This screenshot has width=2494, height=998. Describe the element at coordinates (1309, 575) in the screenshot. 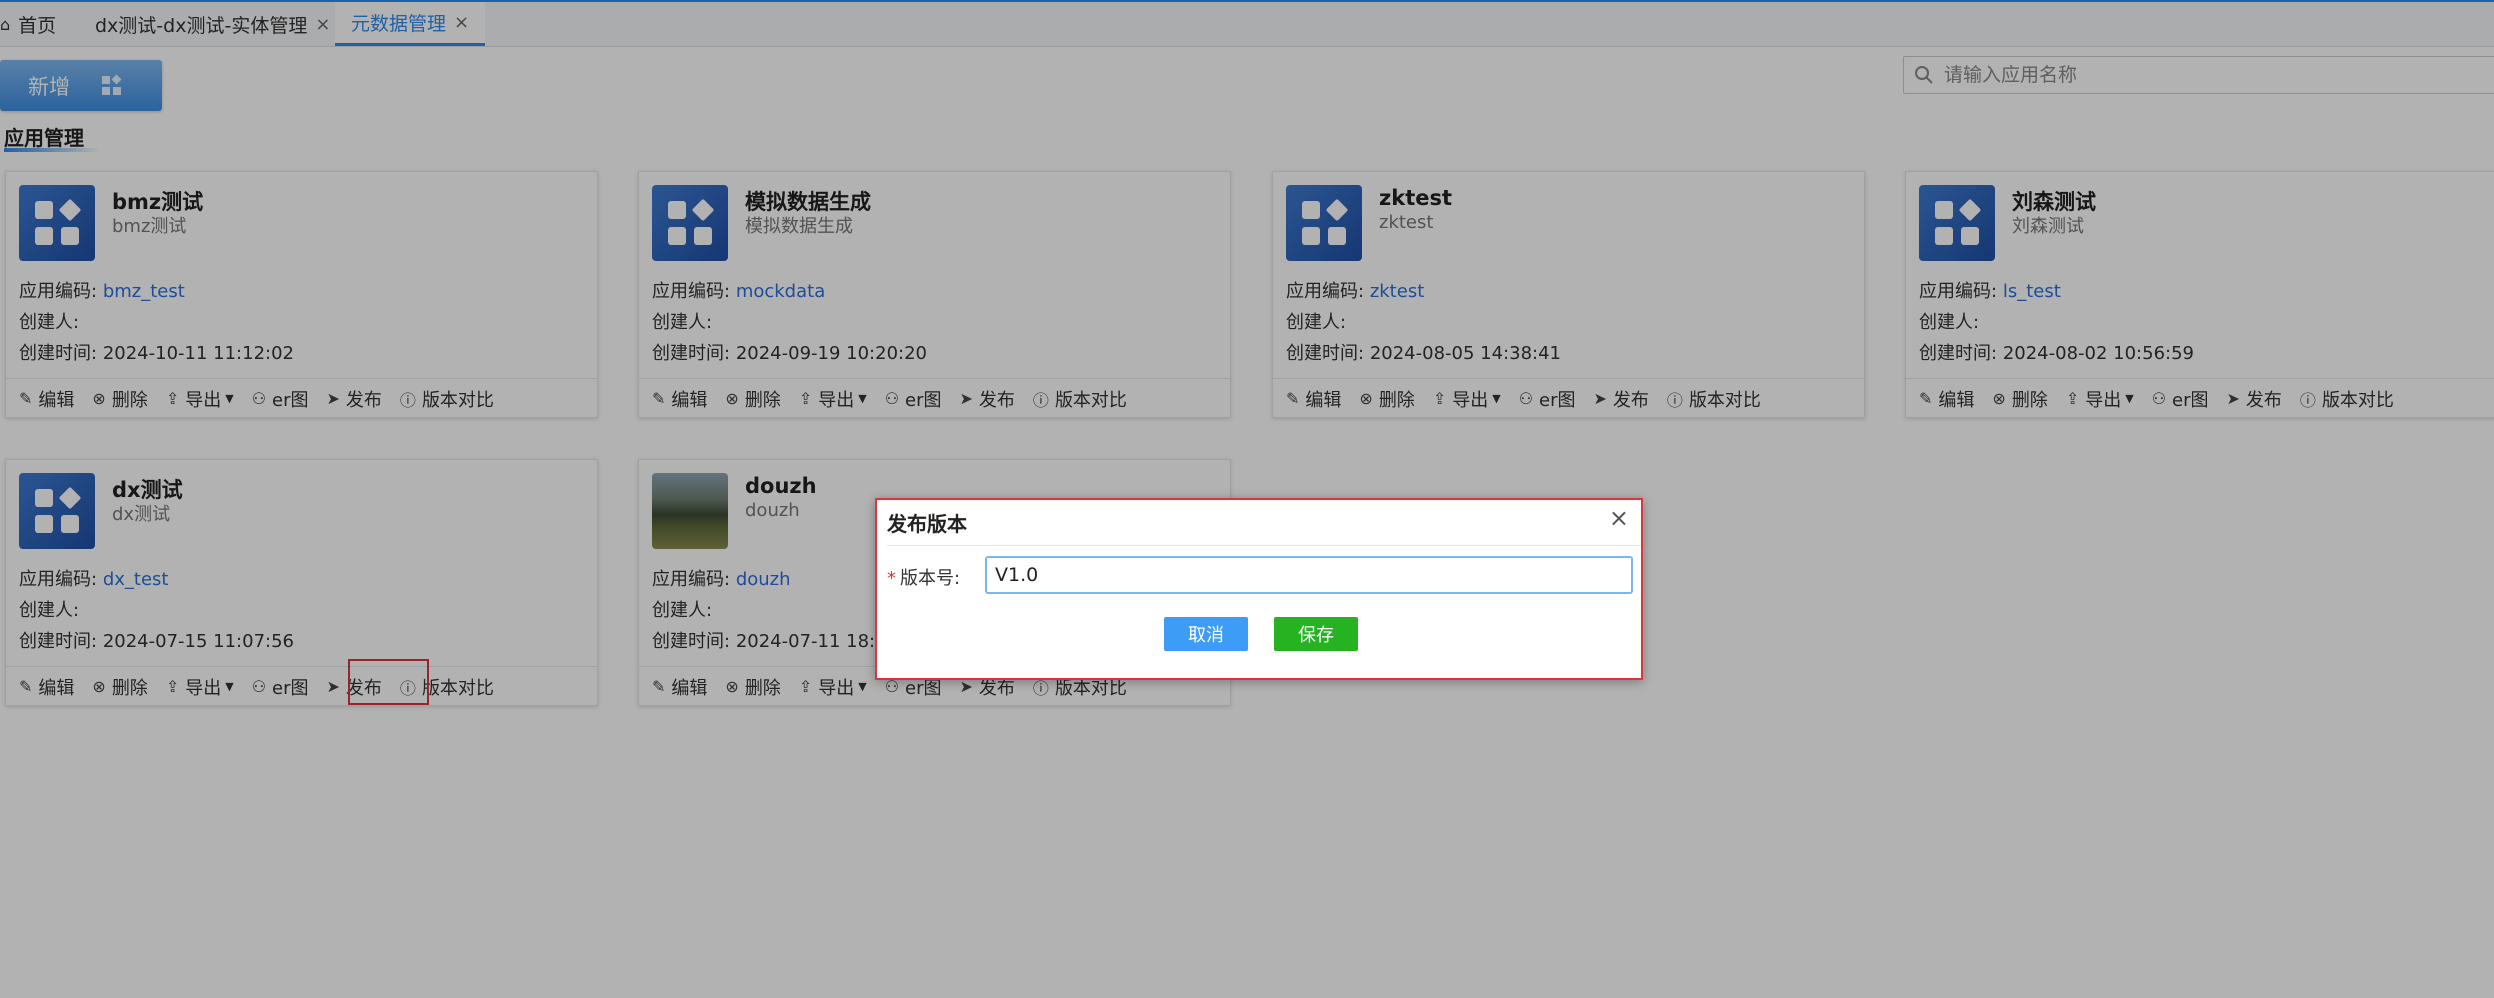

I see `version-input` at that location.